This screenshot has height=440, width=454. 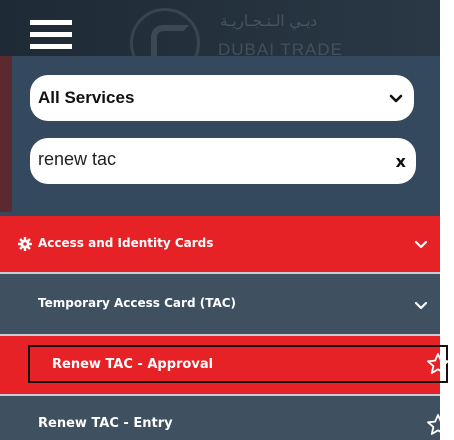 What do you see at coordinates (220, 244) in the screenshot?
I see `menu-category-access-cards: Access and Identity Cards` at bounding box center [220, 244].